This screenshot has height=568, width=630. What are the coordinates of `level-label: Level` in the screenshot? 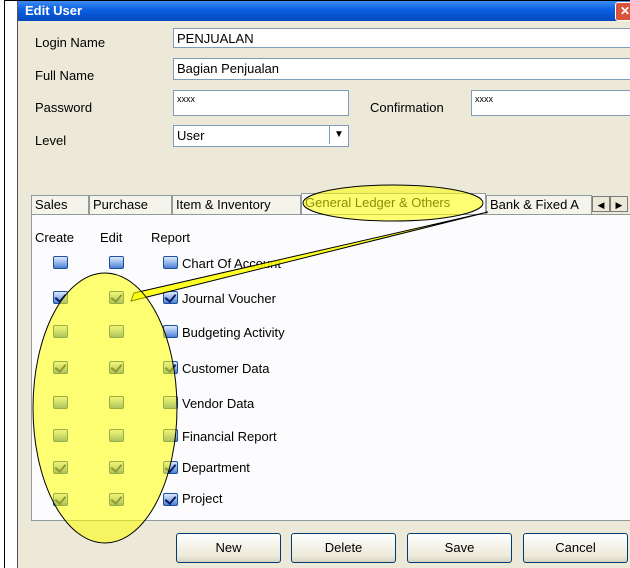 It's located at (51, 140).